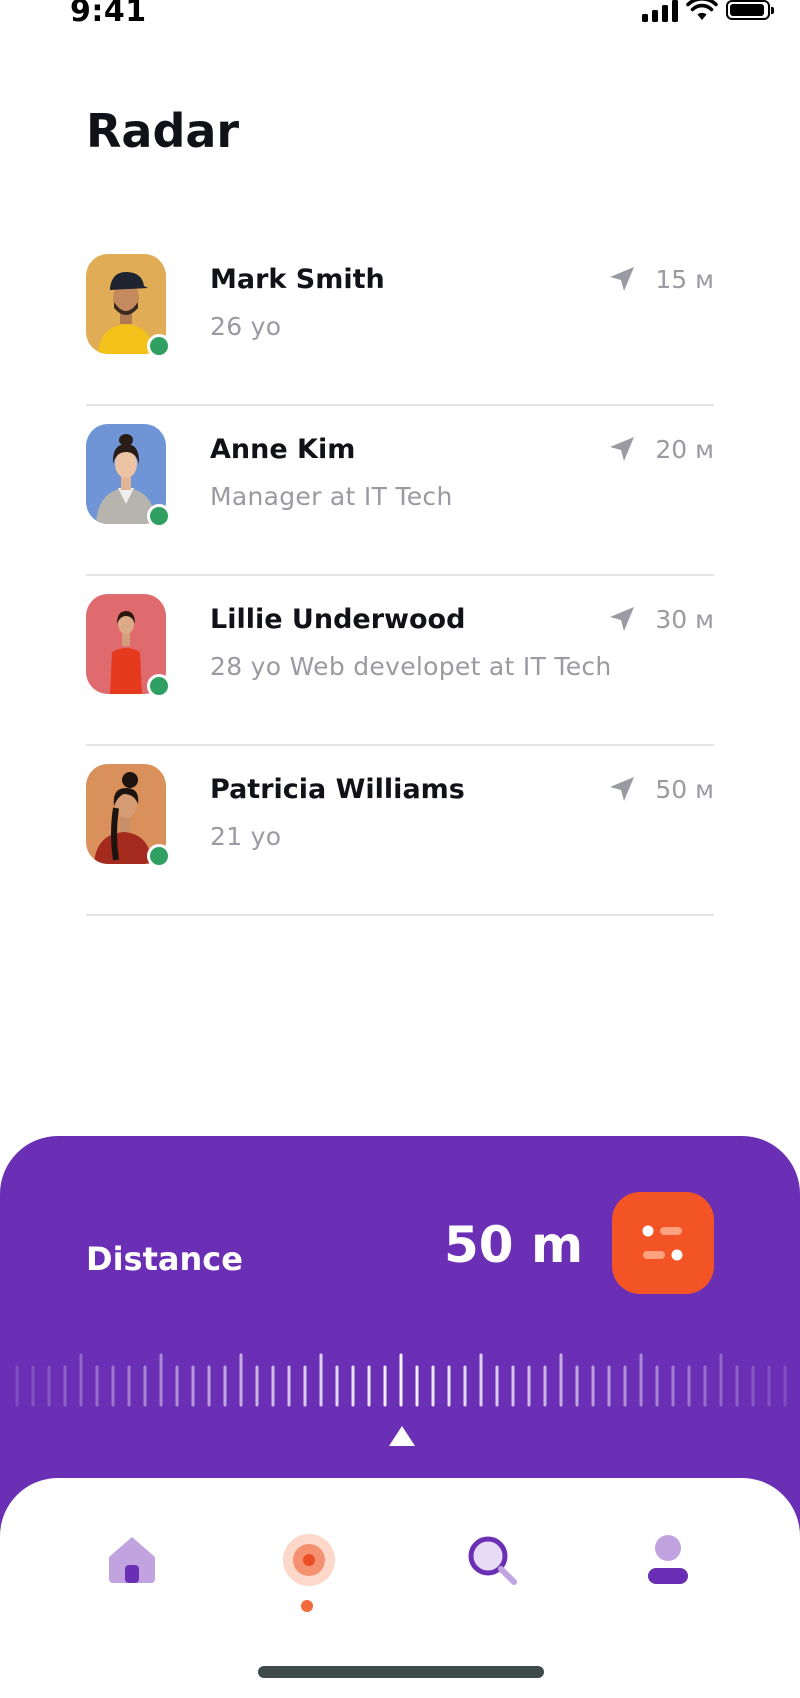 The image size is (800, 1698). I want to click on filter-button, so click(663, 1243).